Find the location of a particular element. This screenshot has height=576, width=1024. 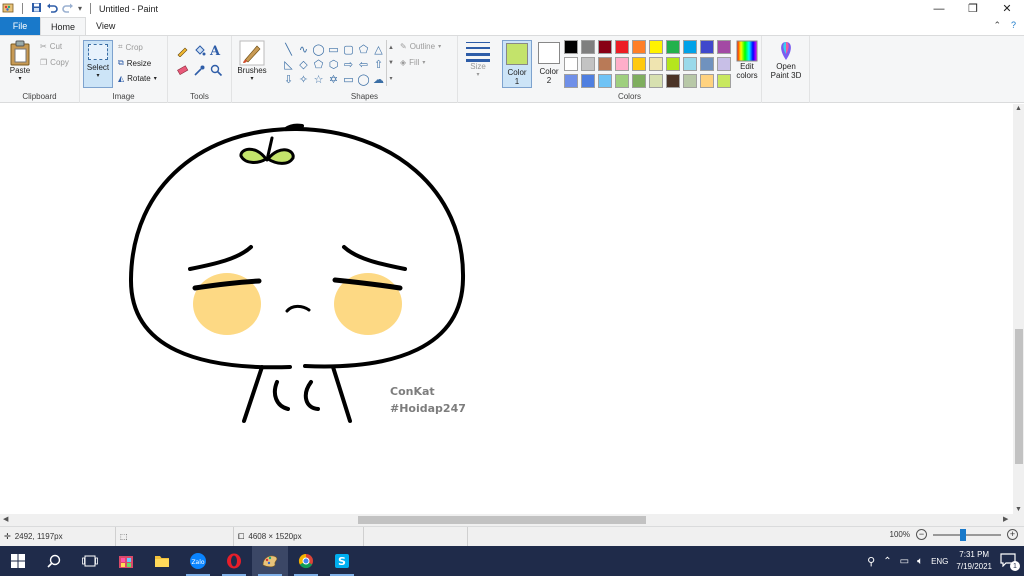

rectangle-shape-icon: ▭ is located at coordinates (333, 49).